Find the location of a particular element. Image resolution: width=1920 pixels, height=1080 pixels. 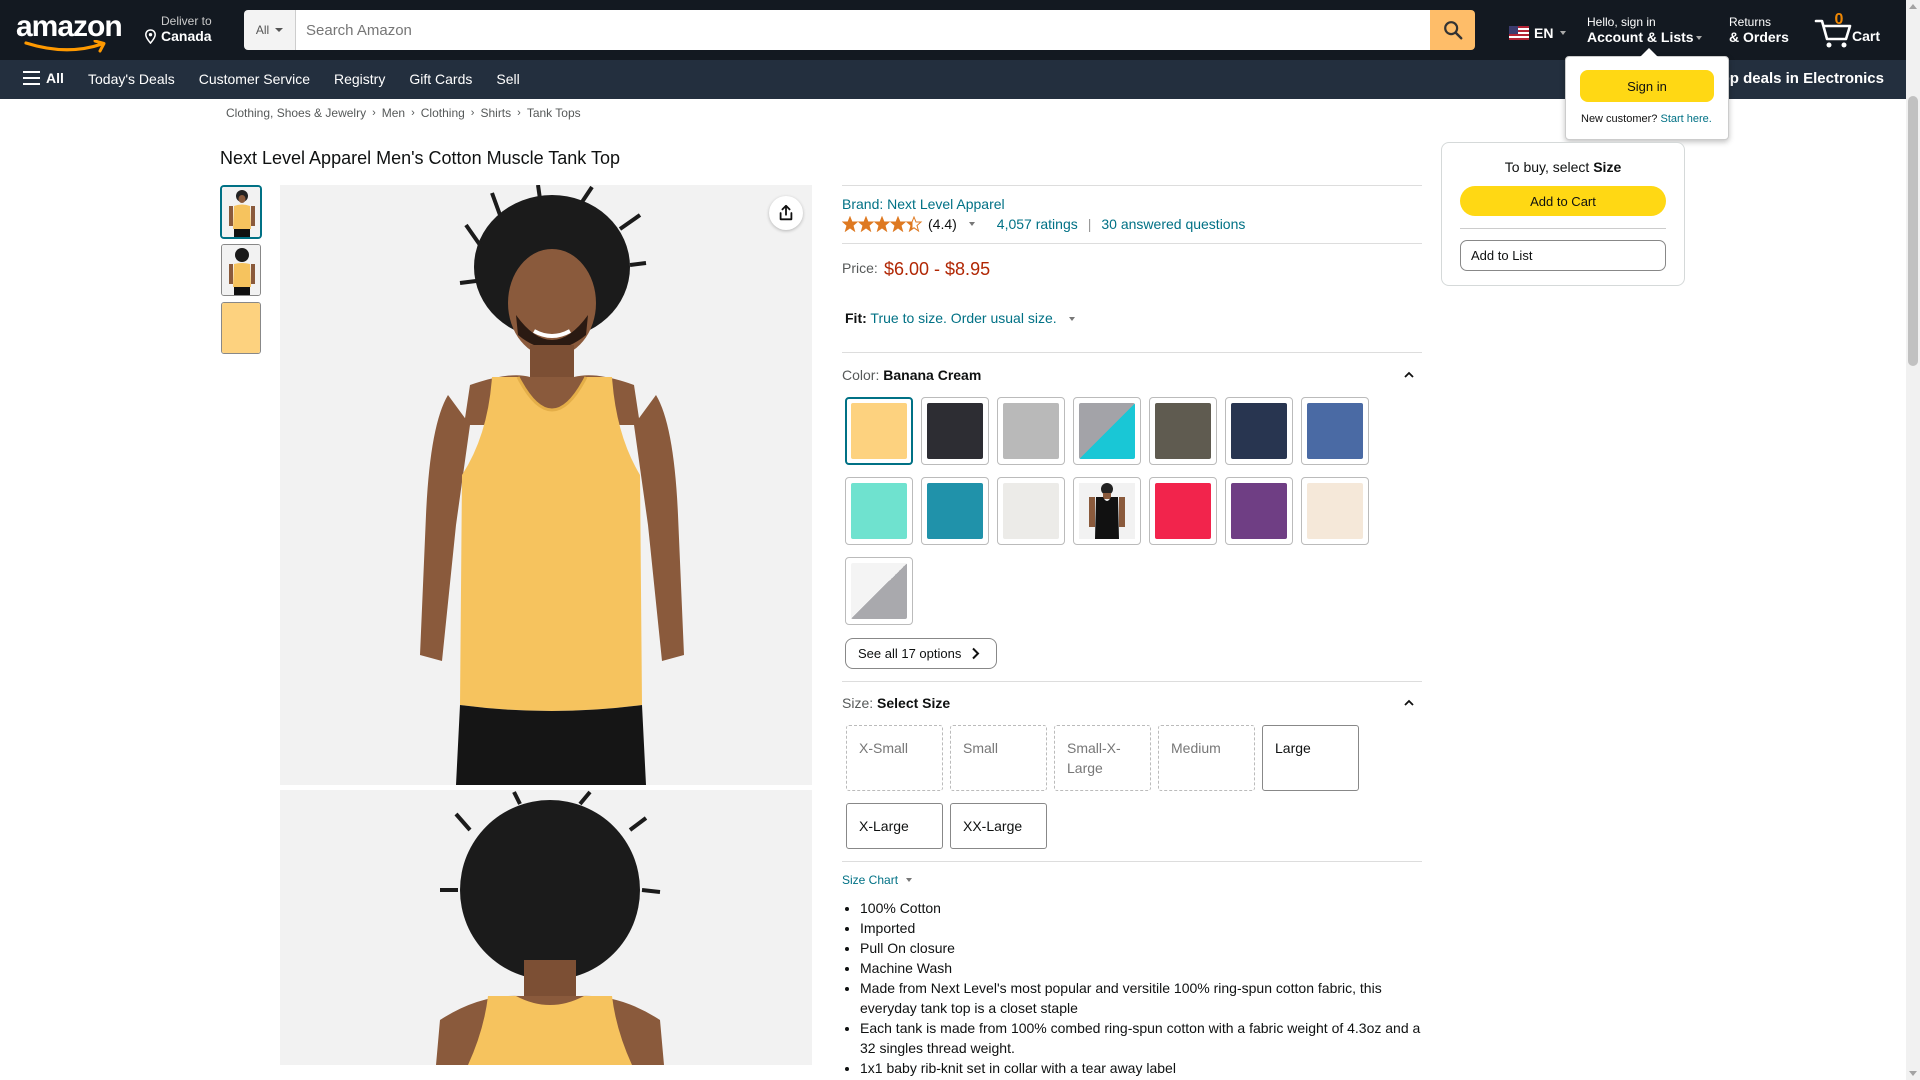

breadcrumb-item: Tank Tops is located at coordinates (554, 113).